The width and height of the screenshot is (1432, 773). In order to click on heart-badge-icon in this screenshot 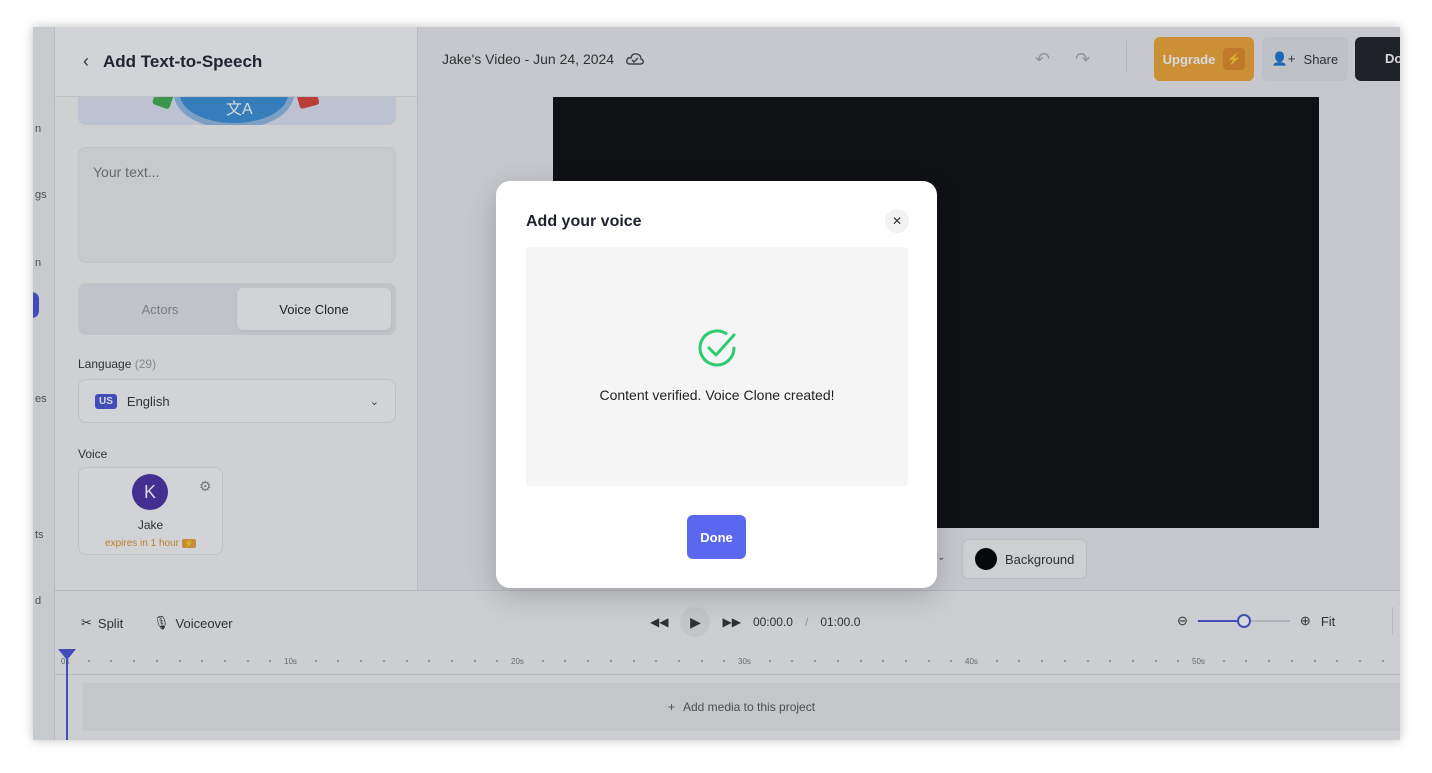, I will do `click(308, 103)`.